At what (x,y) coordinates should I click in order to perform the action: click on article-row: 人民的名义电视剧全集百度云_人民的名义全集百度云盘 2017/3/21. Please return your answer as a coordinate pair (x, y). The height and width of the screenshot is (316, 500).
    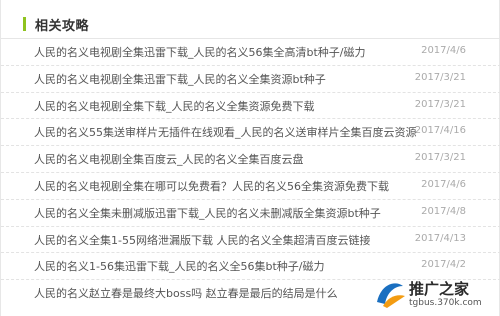
    Looking at the image, I should click on (250, 159).